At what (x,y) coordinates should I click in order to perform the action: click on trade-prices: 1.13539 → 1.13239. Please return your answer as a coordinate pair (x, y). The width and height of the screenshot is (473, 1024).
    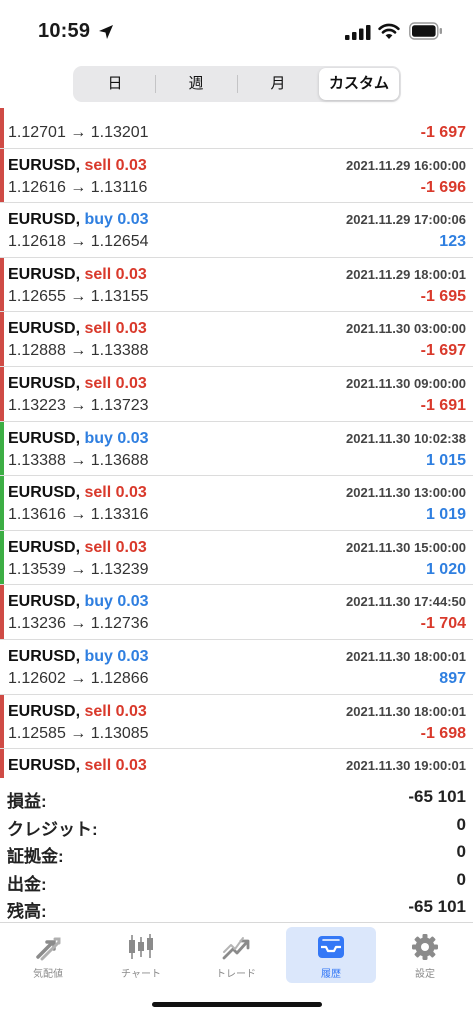
    Looking at the image, I should click on (78, 569).